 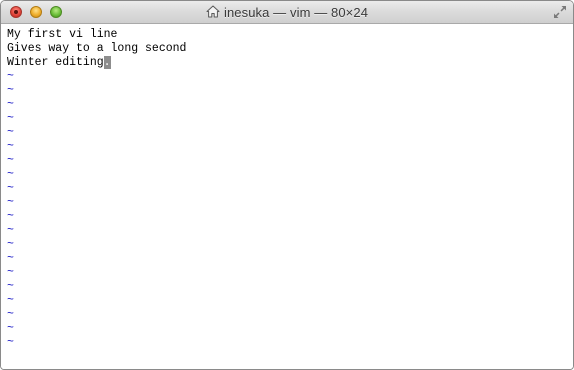 I want to click on minimize-button, so click(x=36, y=12).